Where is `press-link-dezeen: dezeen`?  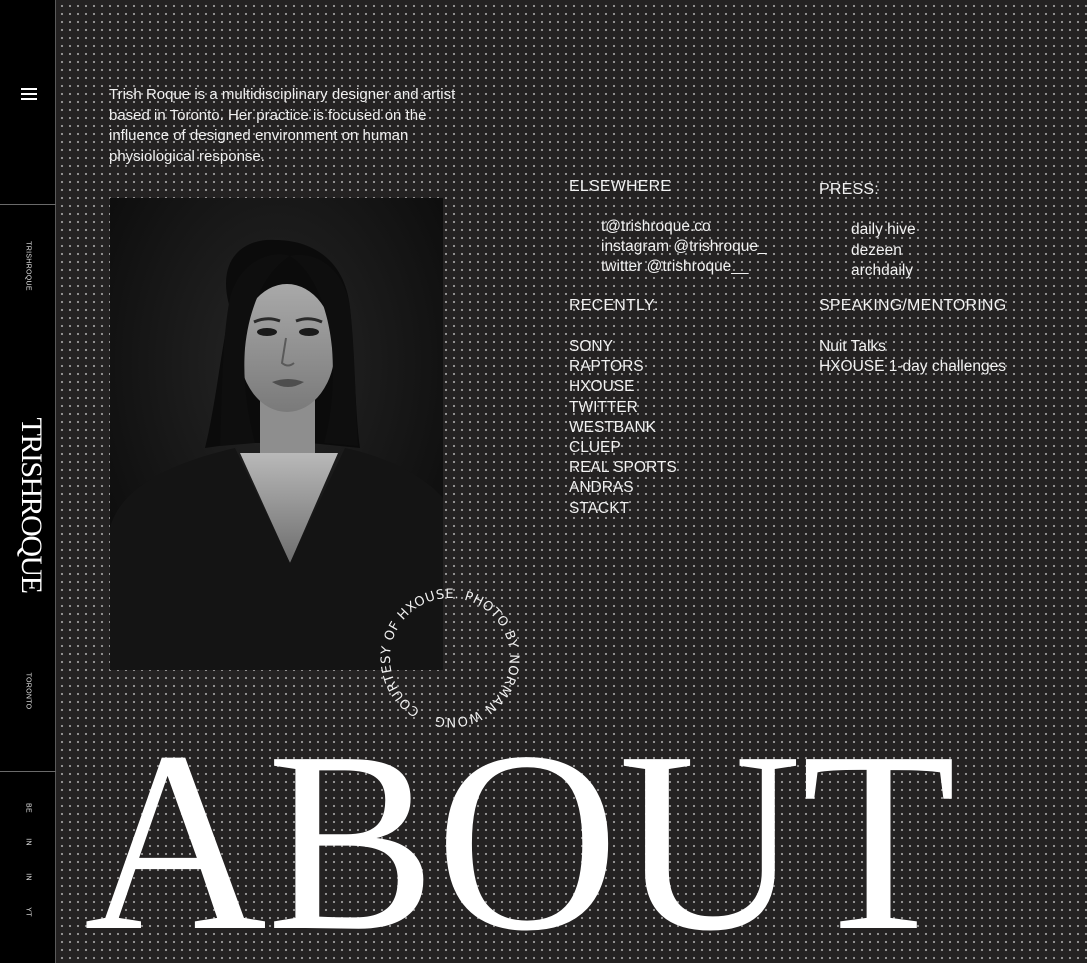 press-link-dezeen: dezeen is located at coordinates (876, 250).